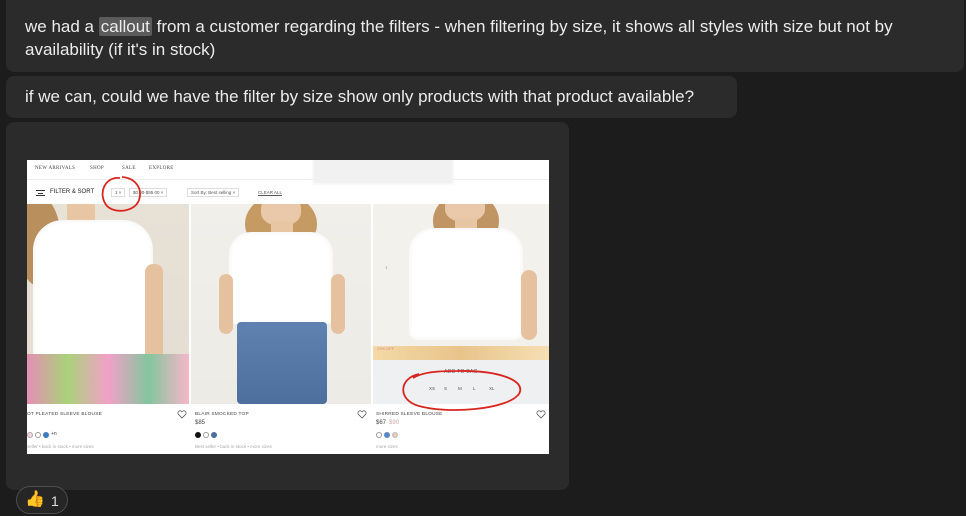 This screenshot has width=966, height=516. Describe the element at coordinates (432, 388) in the screenshot. I see `size-option: XS` at that location.